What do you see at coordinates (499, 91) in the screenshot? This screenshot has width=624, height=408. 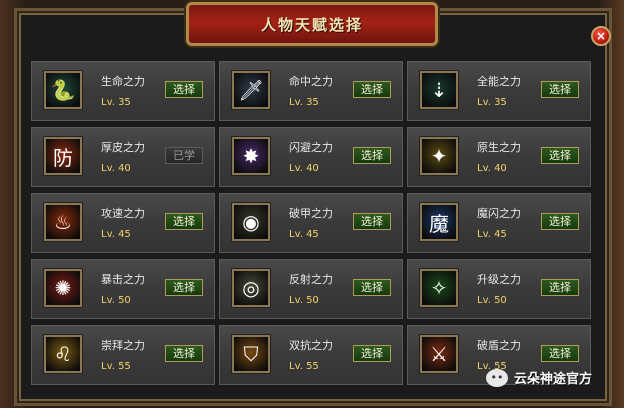 I see `talent-card: ⇣ 全能之力 Lv. 35 选择` at bounding box center [499, 91].